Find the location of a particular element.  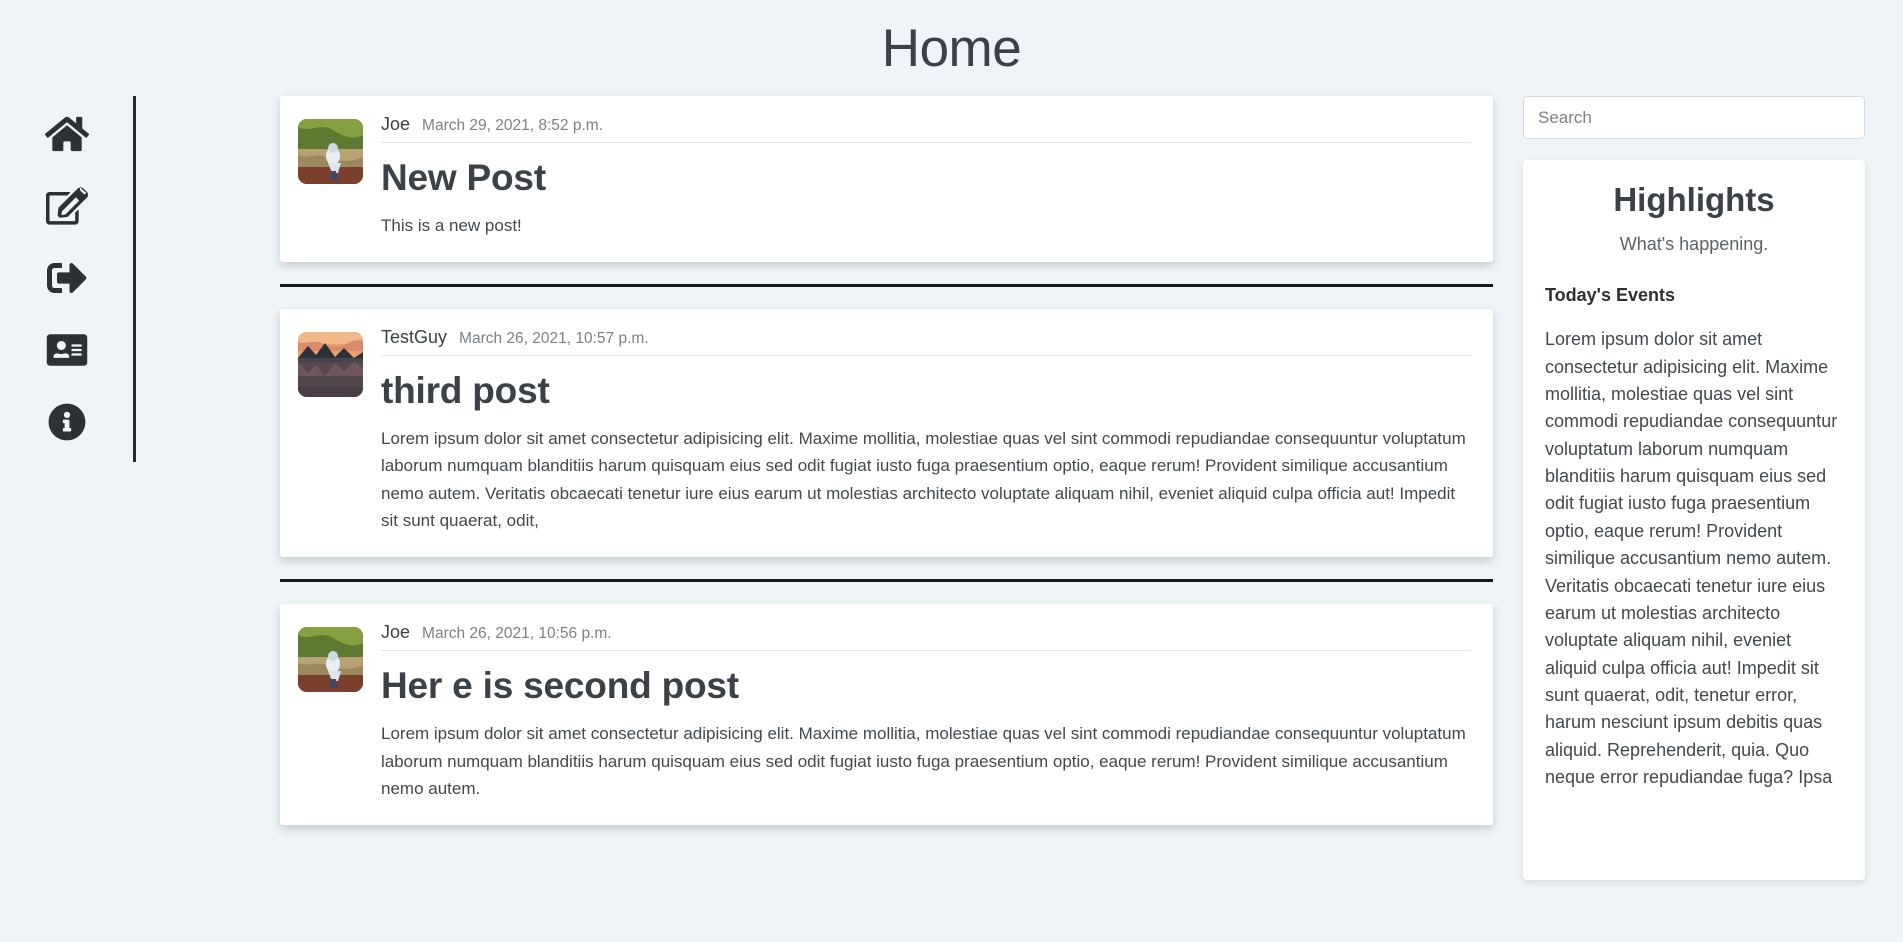

search-input is located at coordinates (1694, 117).